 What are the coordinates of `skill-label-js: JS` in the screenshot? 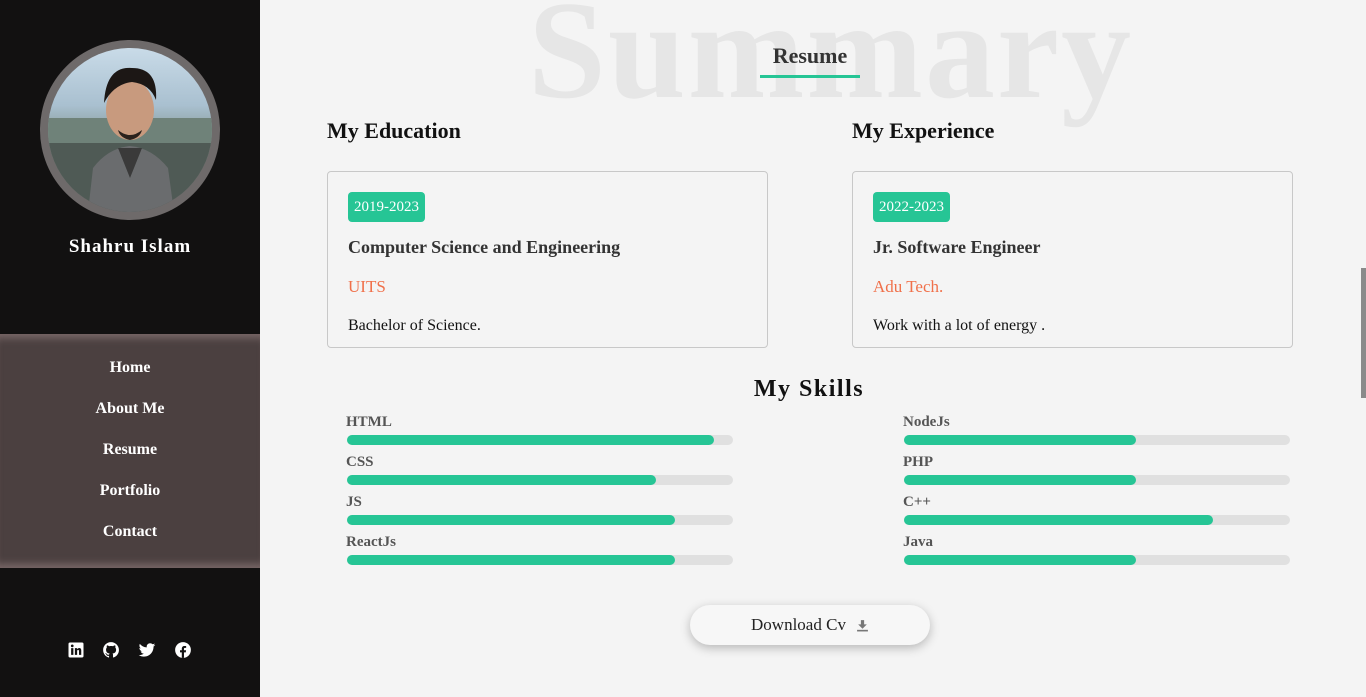 It's located at (354, 502).